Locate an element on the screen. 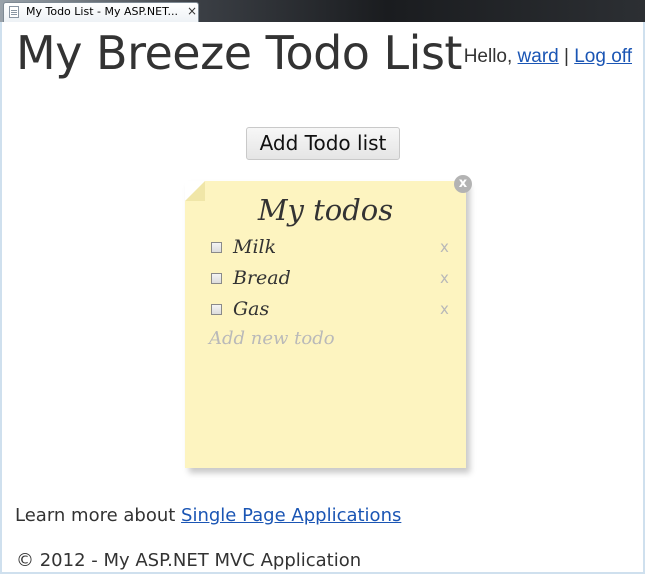 The width and height of the screenshot is (645, 574). browser-tab: My Todo List - My ASP.NET... × is located at coordinates (101, 12).